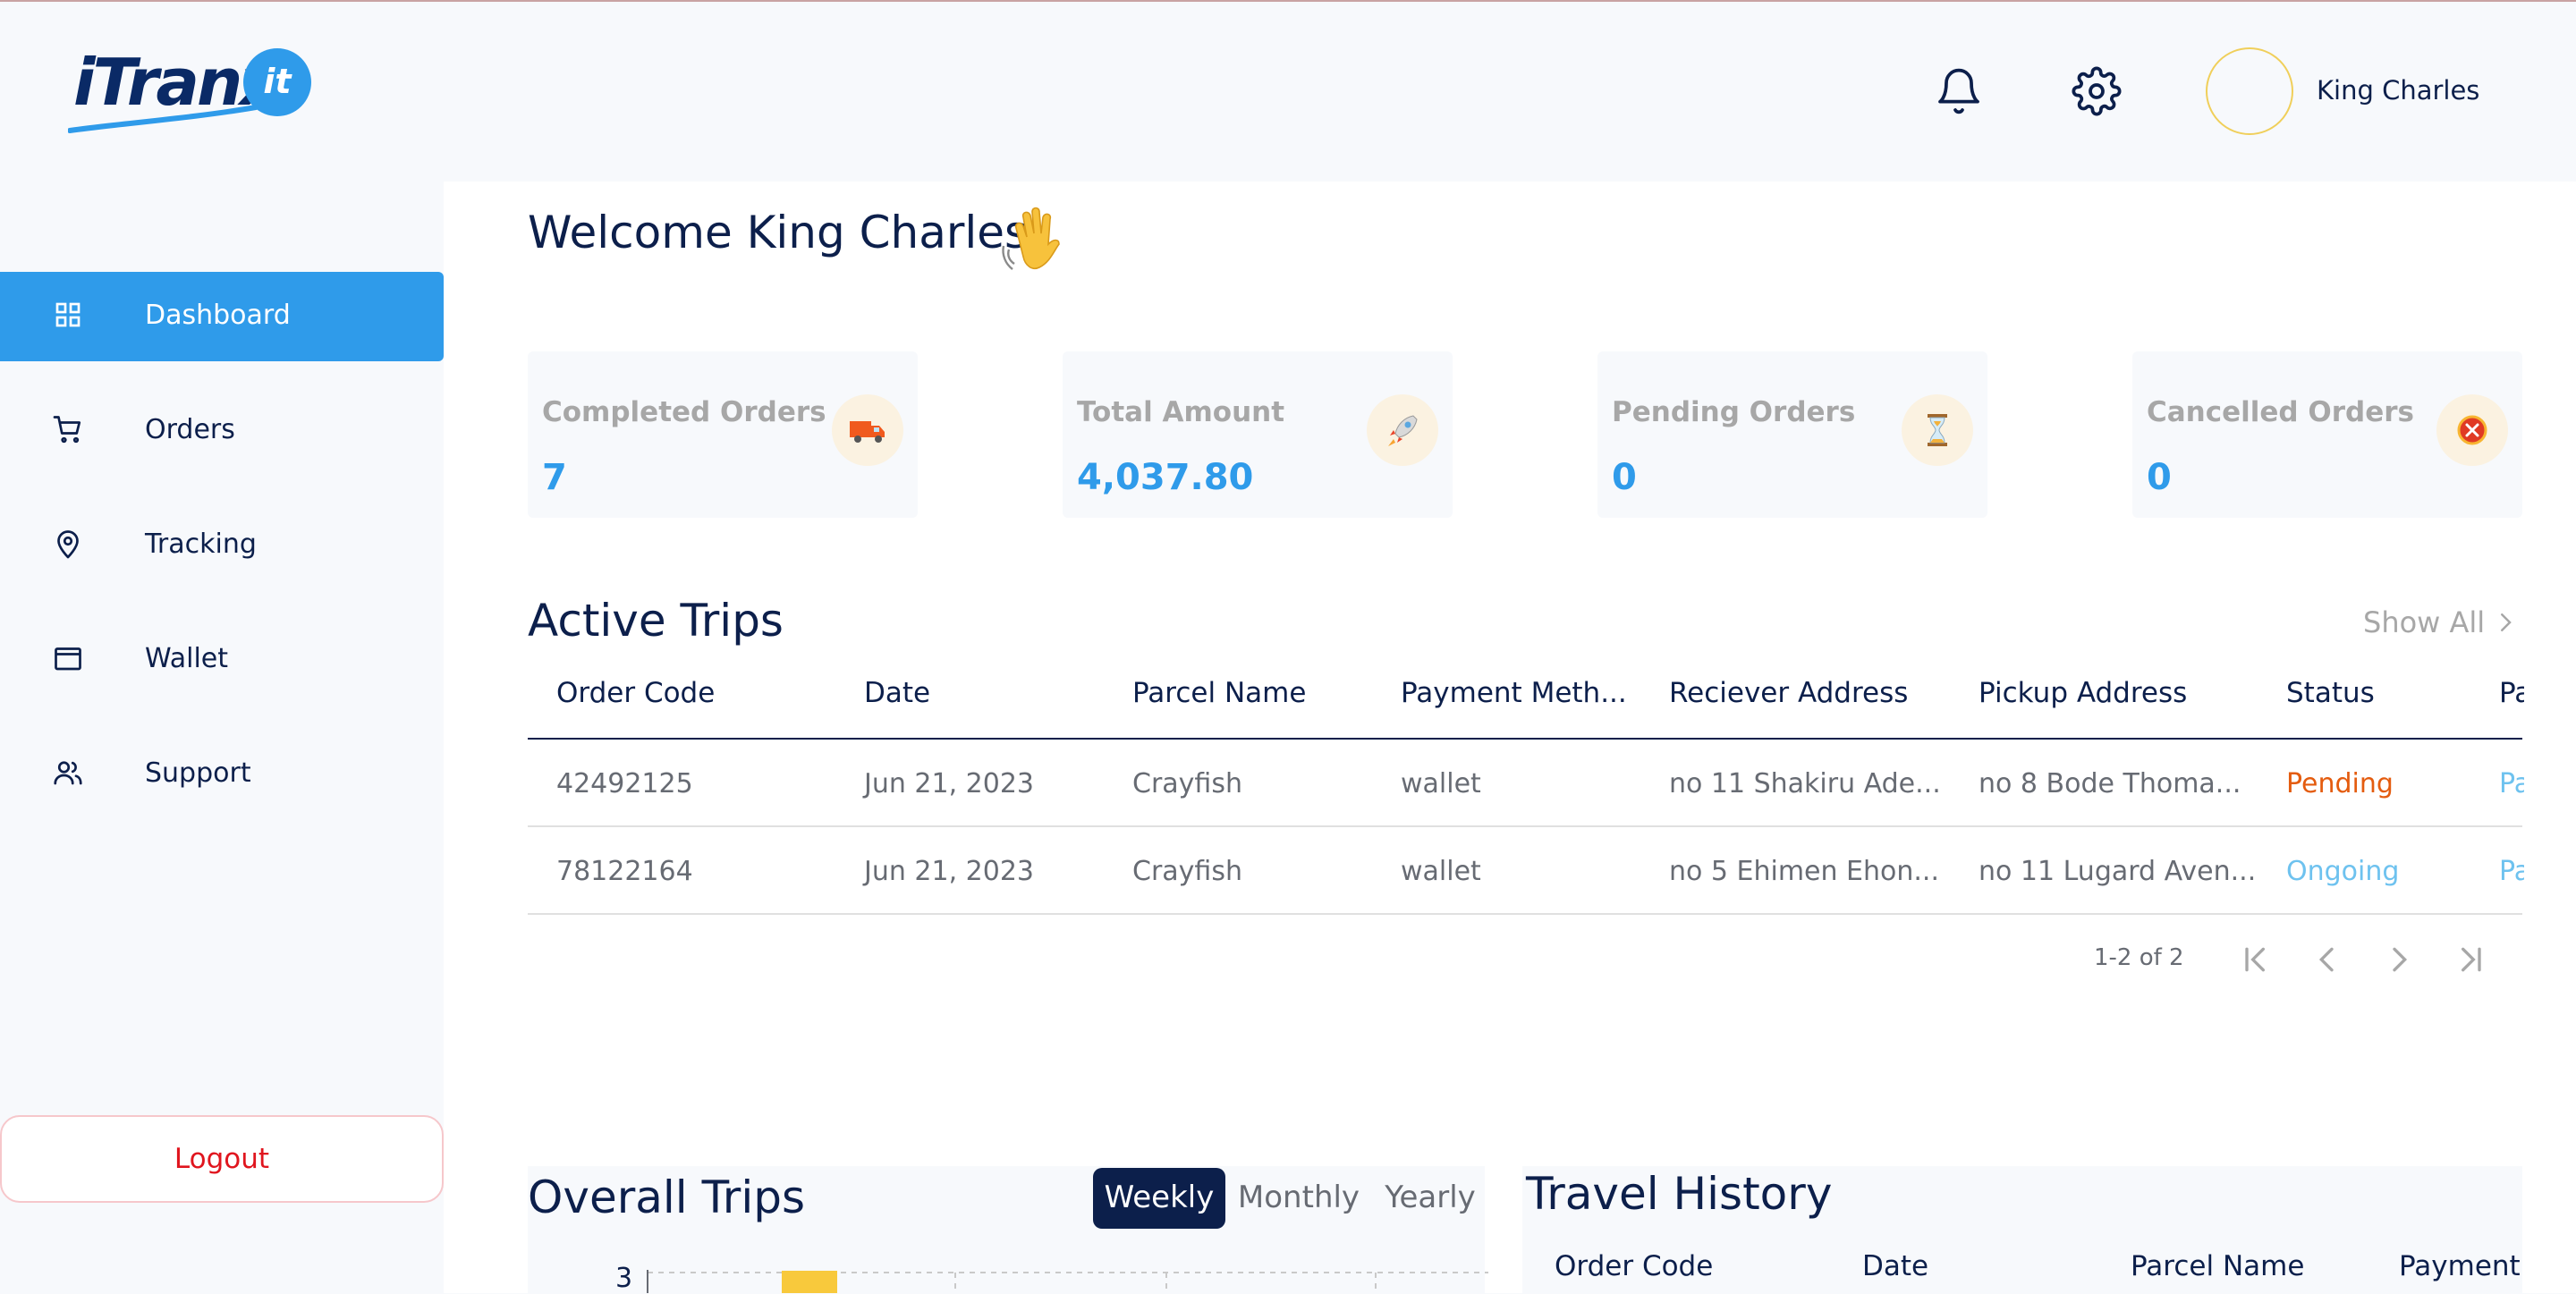  I want to click on order-code-cell: 42492125, so click(624, 783).